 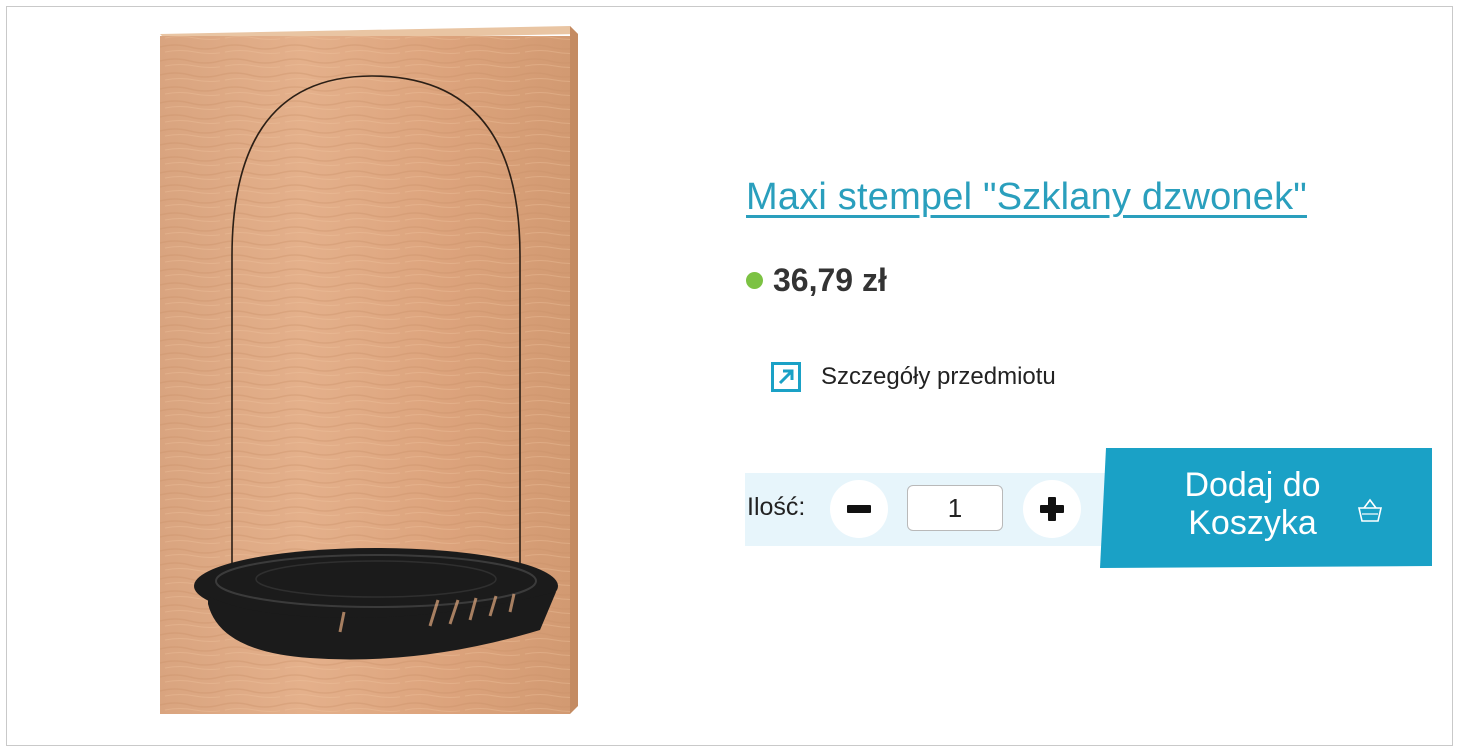 I want to click on product-details-label: Szczegóły przedmiotu, so click(x=938, y=376).